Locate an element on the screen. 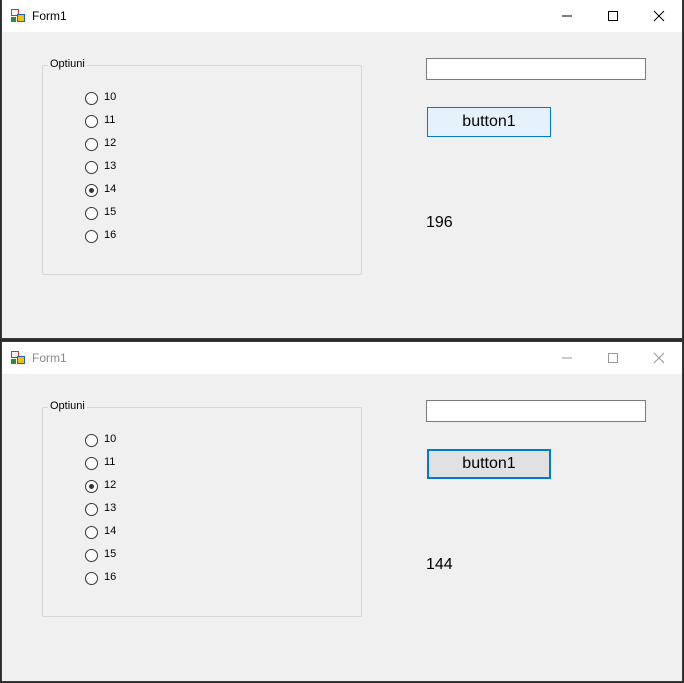 This screenshot has height=683, width=684. result-label: 144 is located at coordinates (439, 564).